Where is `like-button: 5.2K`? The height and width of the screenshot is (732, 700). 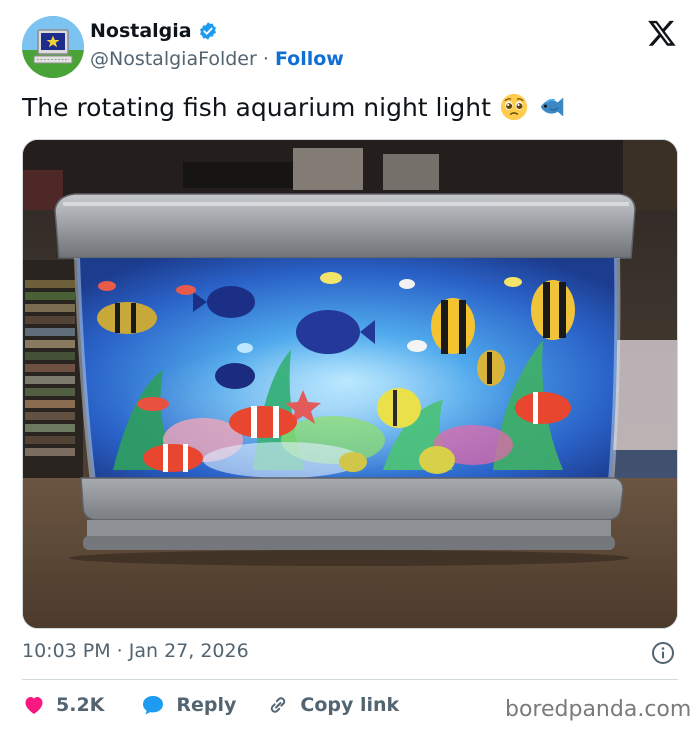
like-button: 5.2K is located at coordinates (63, 705).